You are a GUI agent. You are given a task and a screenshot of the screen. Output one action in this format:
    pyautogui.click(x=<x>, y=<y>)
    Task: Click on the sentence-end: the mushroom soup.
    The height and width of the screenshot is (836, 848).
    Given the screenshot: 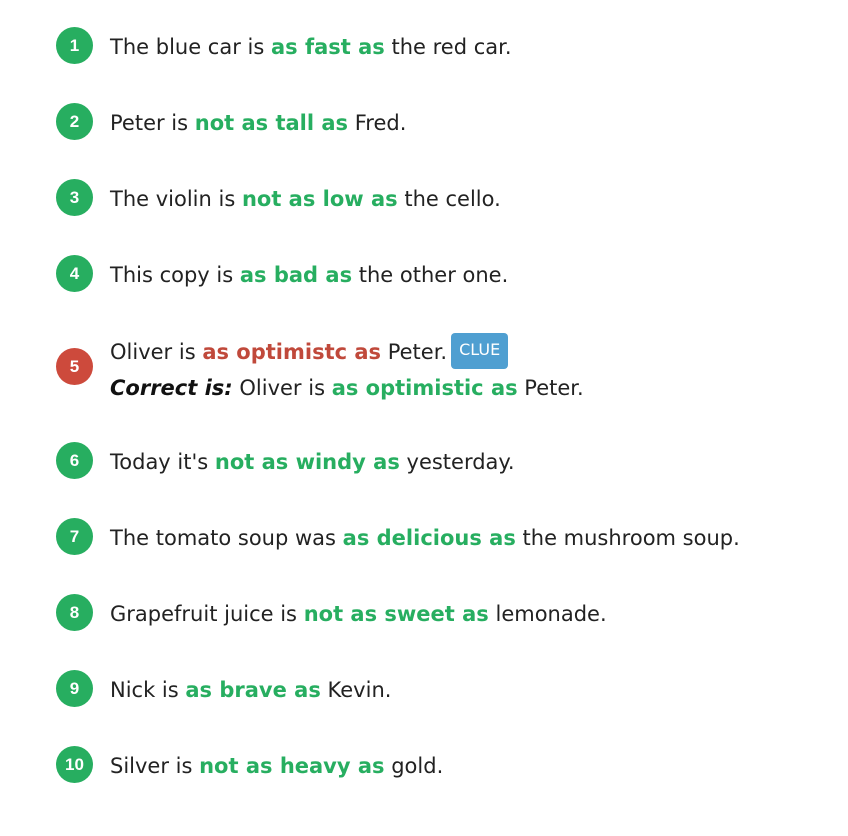 What is the action you would take?
    pyautogui.click(x=627, y=538)
    